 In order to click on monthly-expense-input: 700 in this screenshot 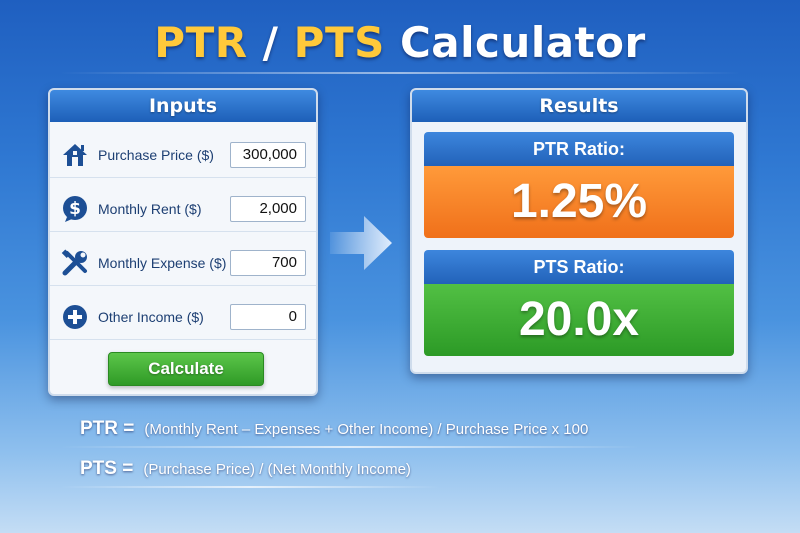, I will do `click(268, 262)`.